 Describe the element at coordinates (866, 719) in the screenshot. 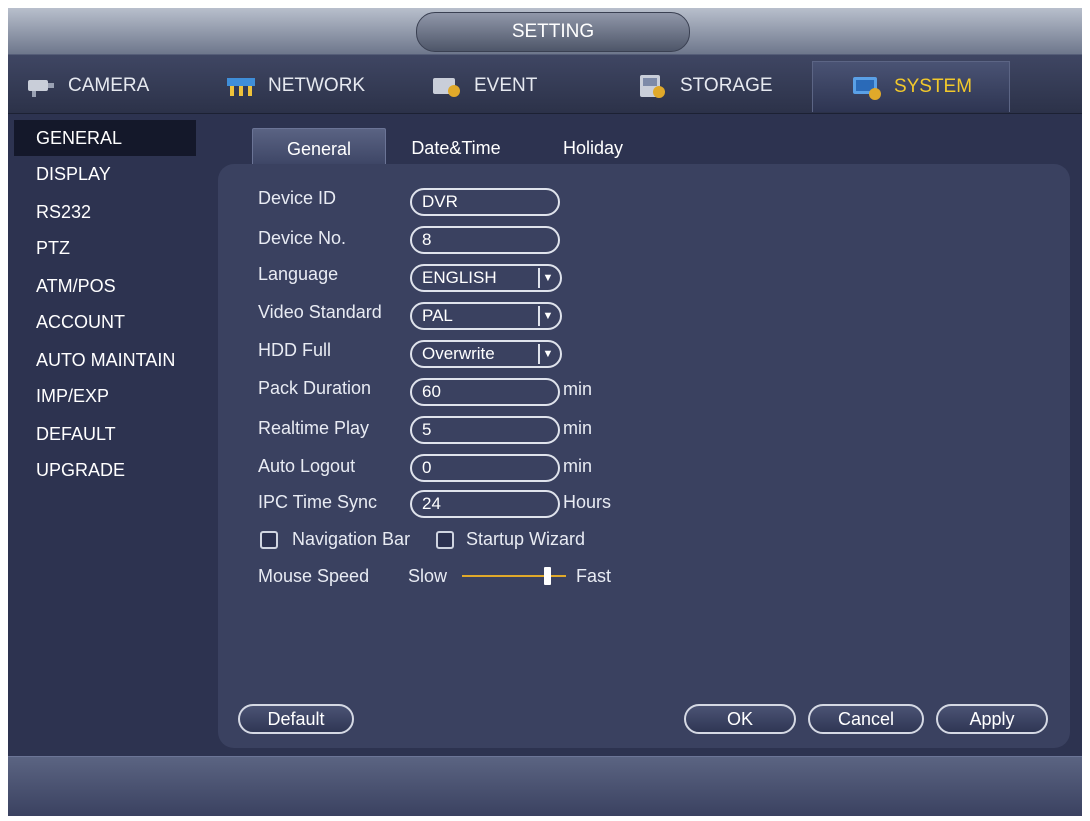

I see `cancel-button: Cancel` at that location.